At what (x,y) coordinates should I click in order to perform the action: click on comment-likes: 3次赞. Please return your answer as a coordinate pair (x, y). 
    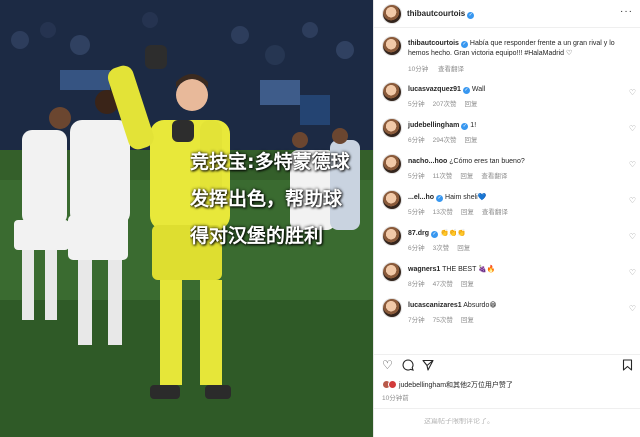
    Looking at the image, I should click on (441, 248).